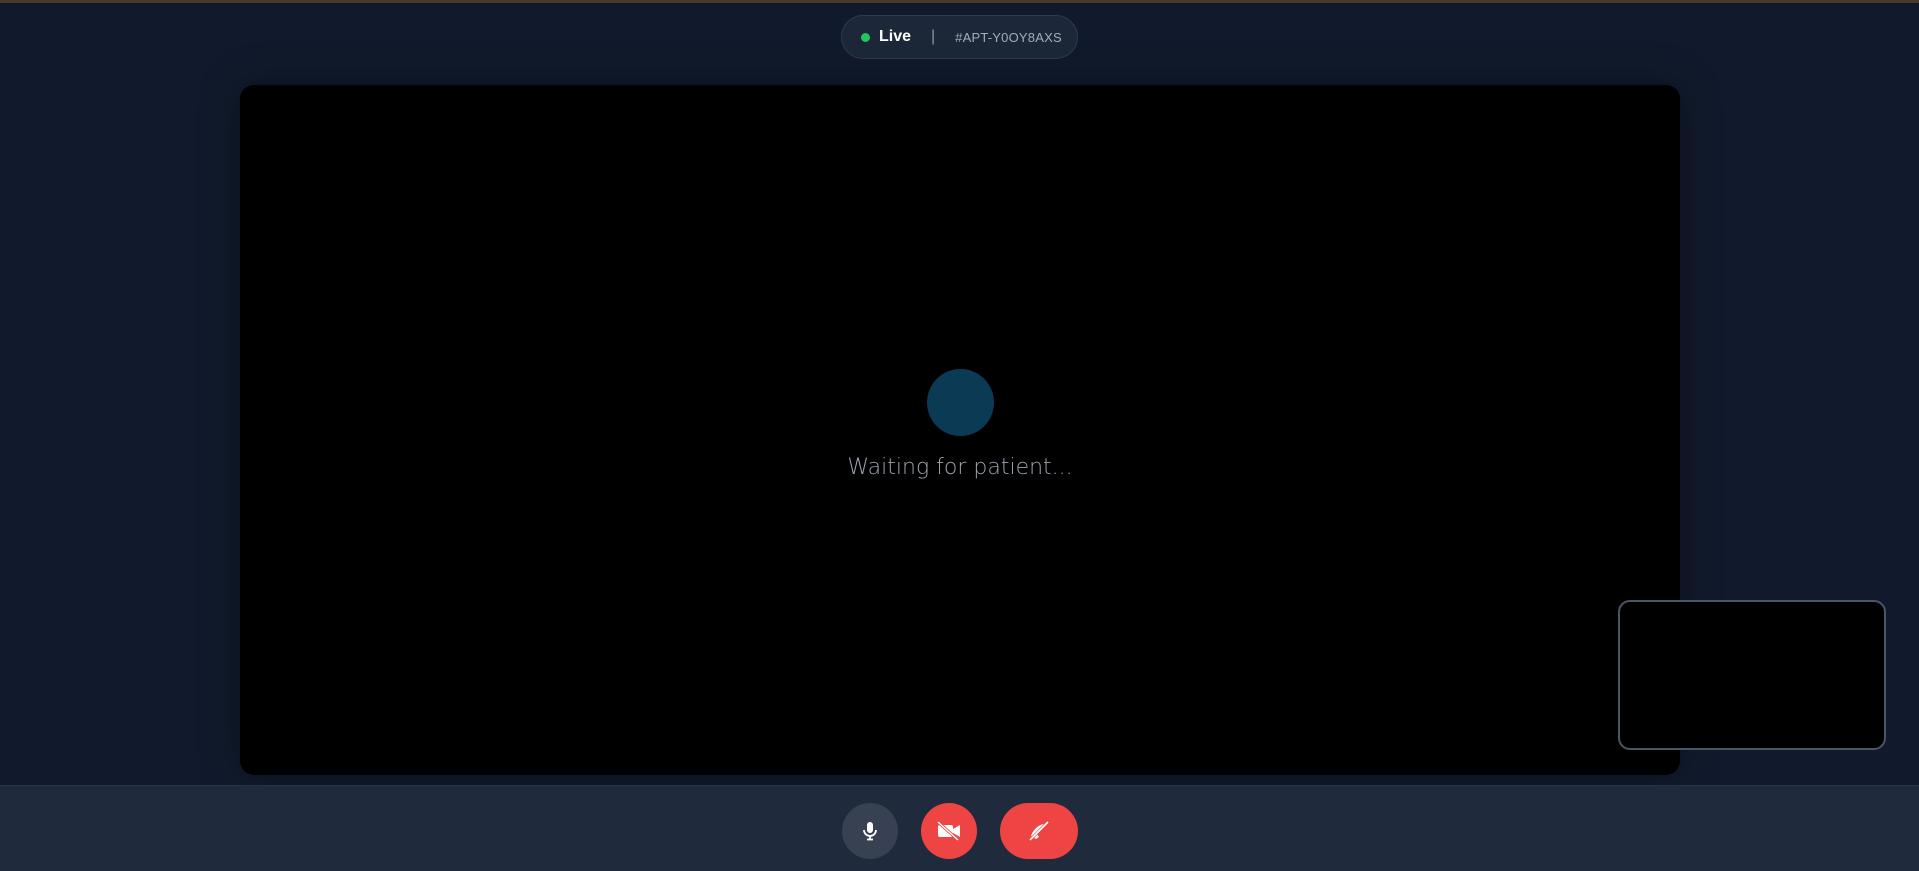 The image size is (1919, 871). I want to click on call-status-pill: Live | #APT-Y0OY8AXS, so click(959, 37).